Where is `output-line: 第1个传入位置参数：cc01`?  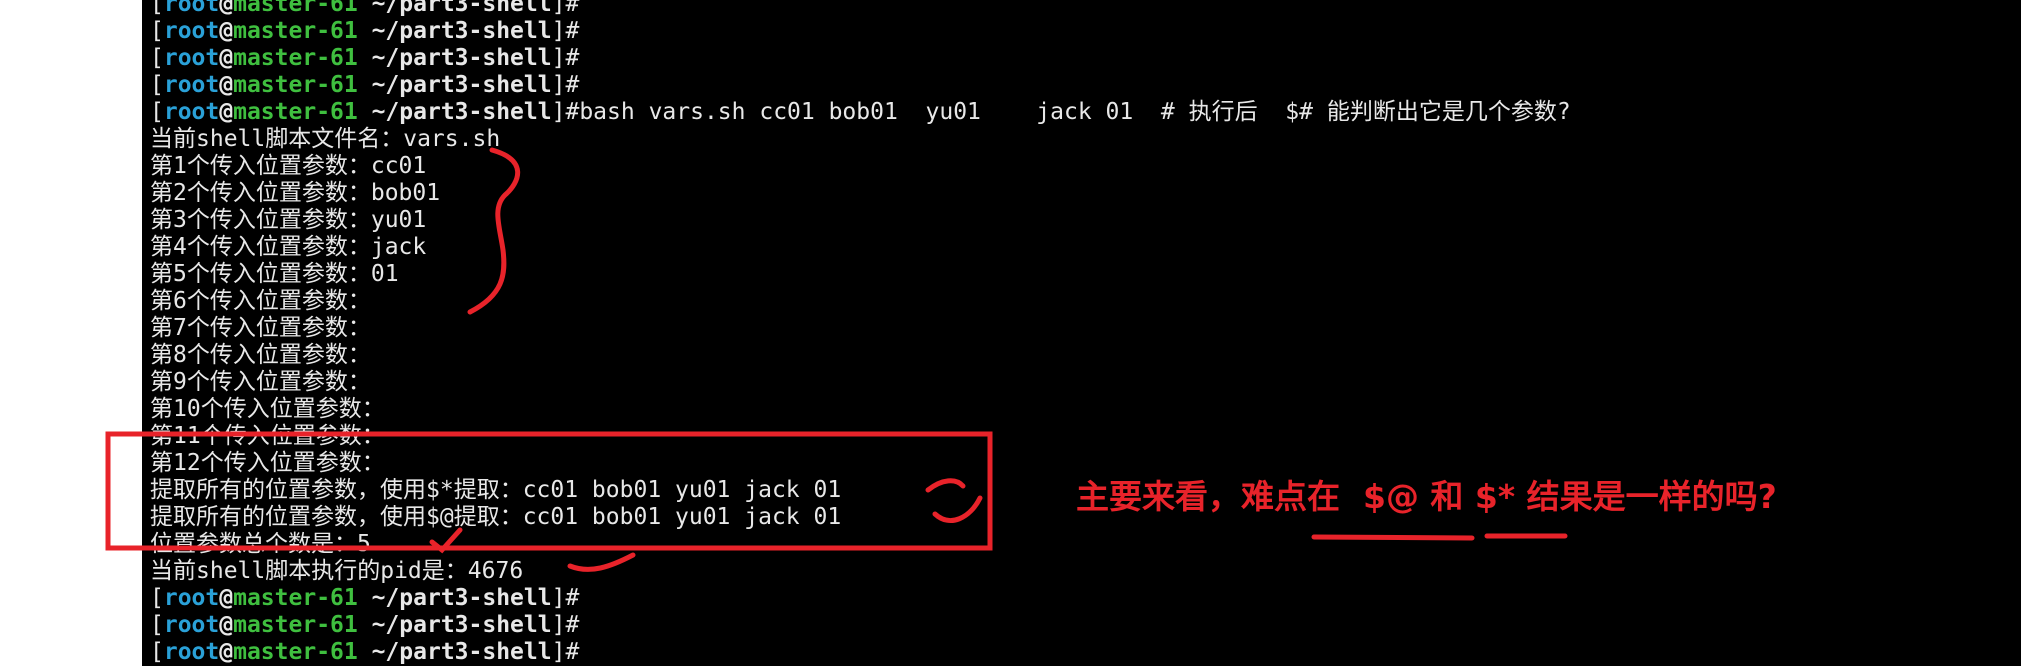
output-line: 第1个传入位置参数：cc01 is located at coordinates (288, 166).